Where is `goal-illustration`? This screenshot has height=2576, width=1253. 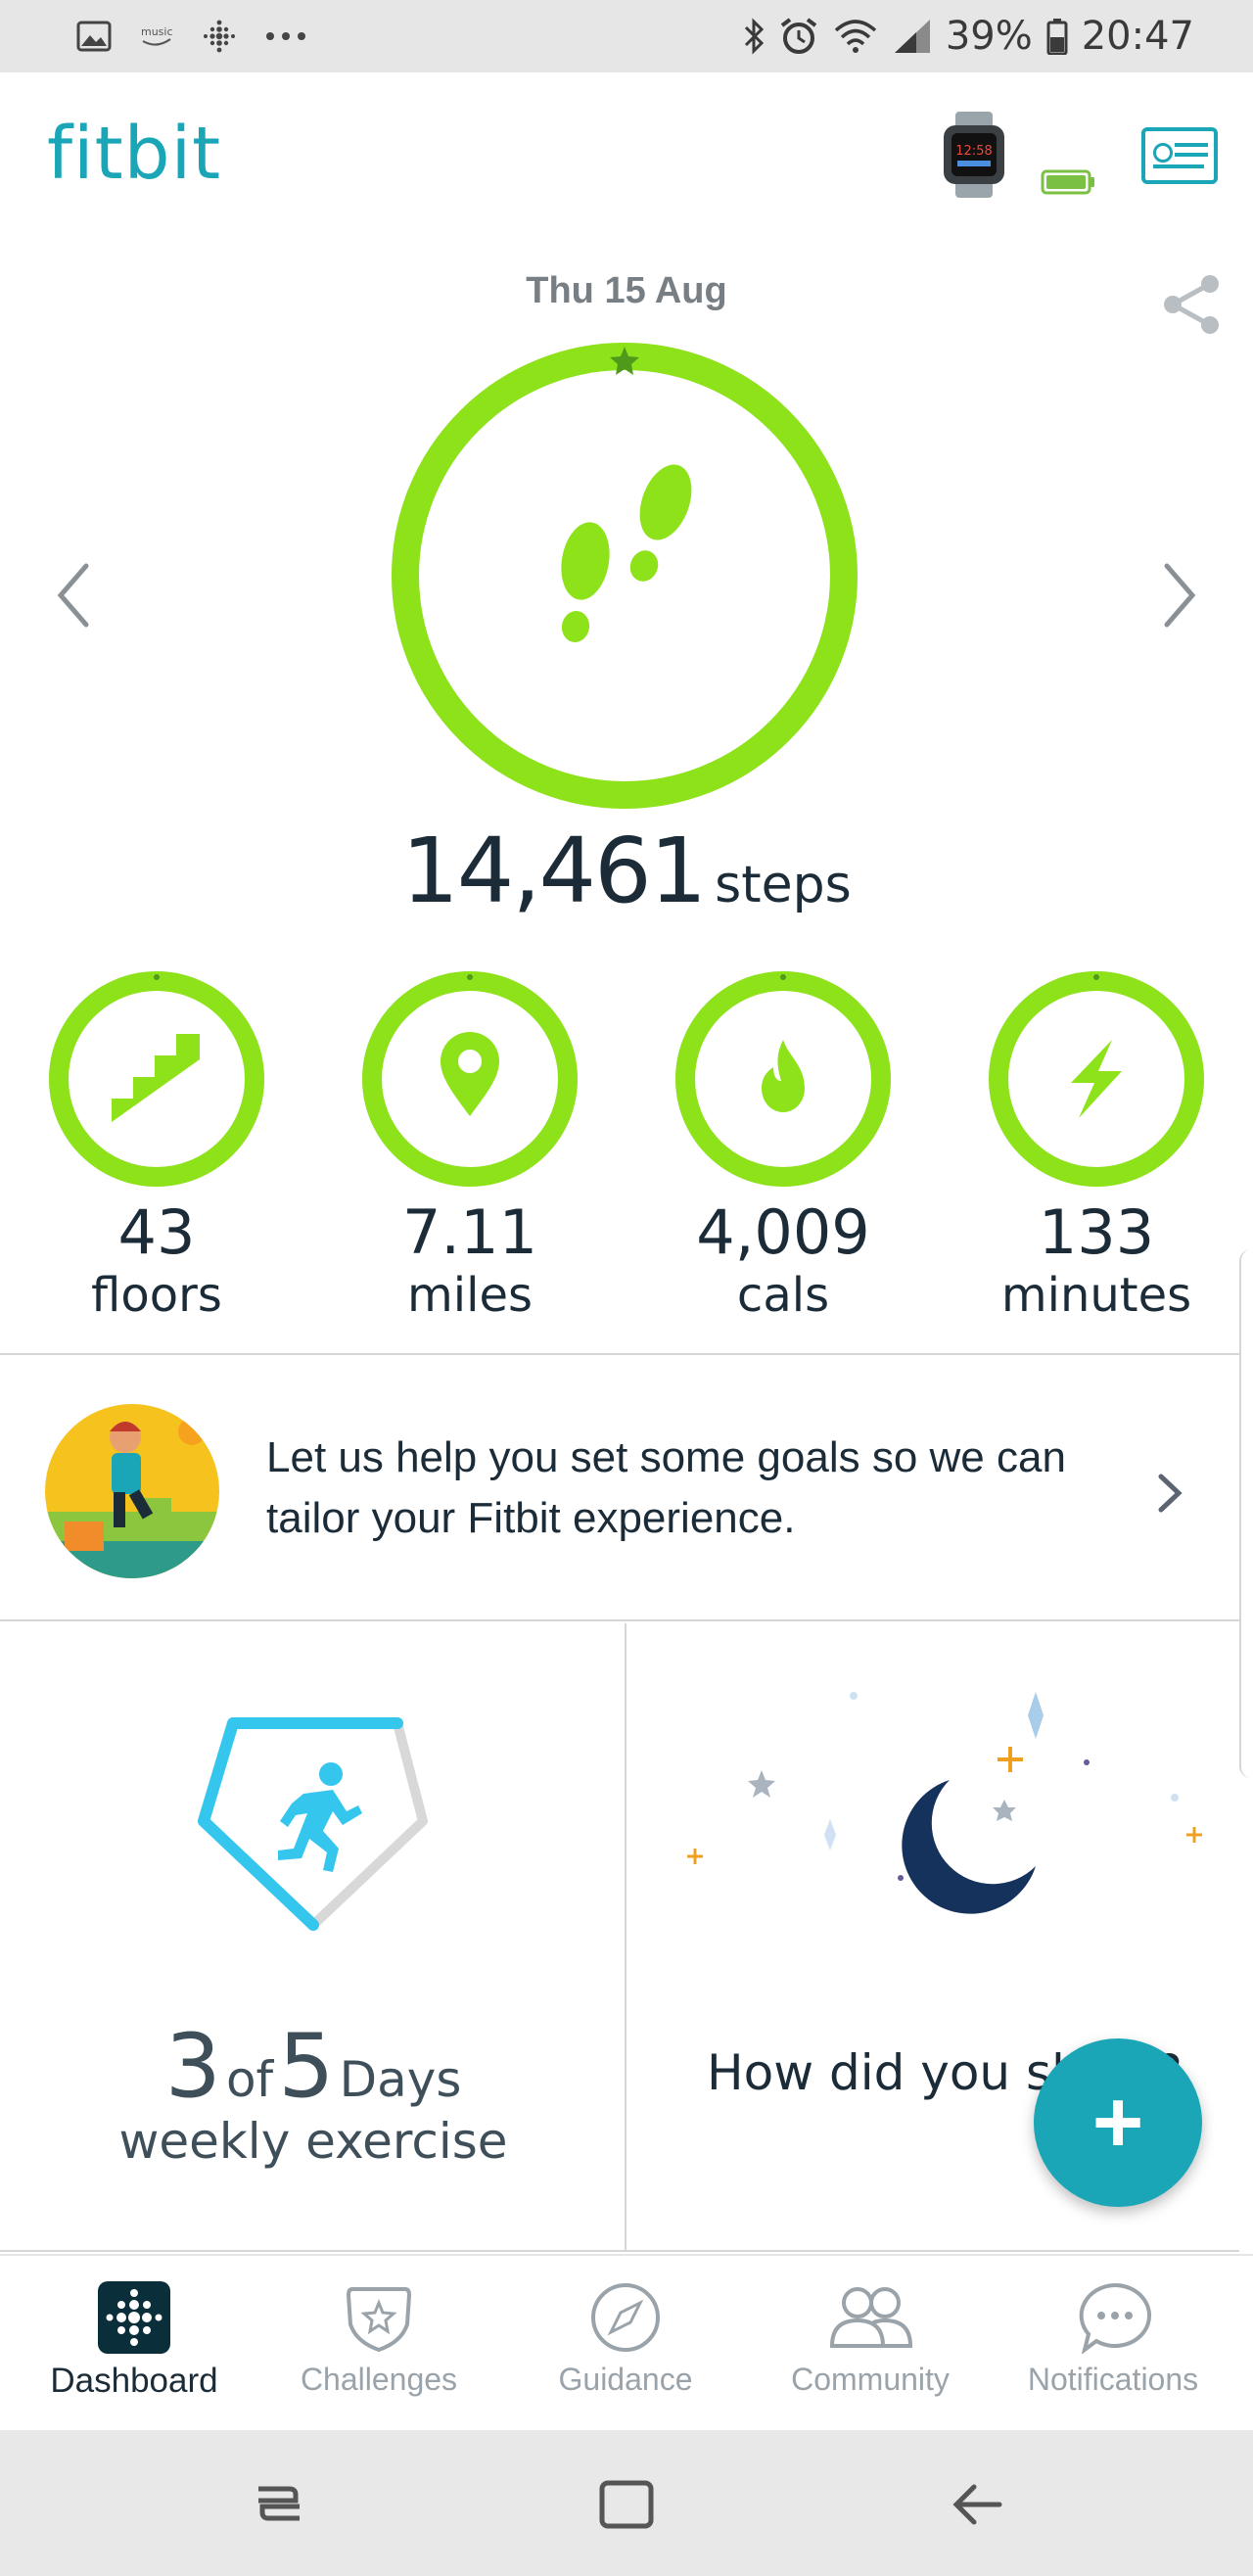 goal-illustration is located at coordinates (132, 1491).